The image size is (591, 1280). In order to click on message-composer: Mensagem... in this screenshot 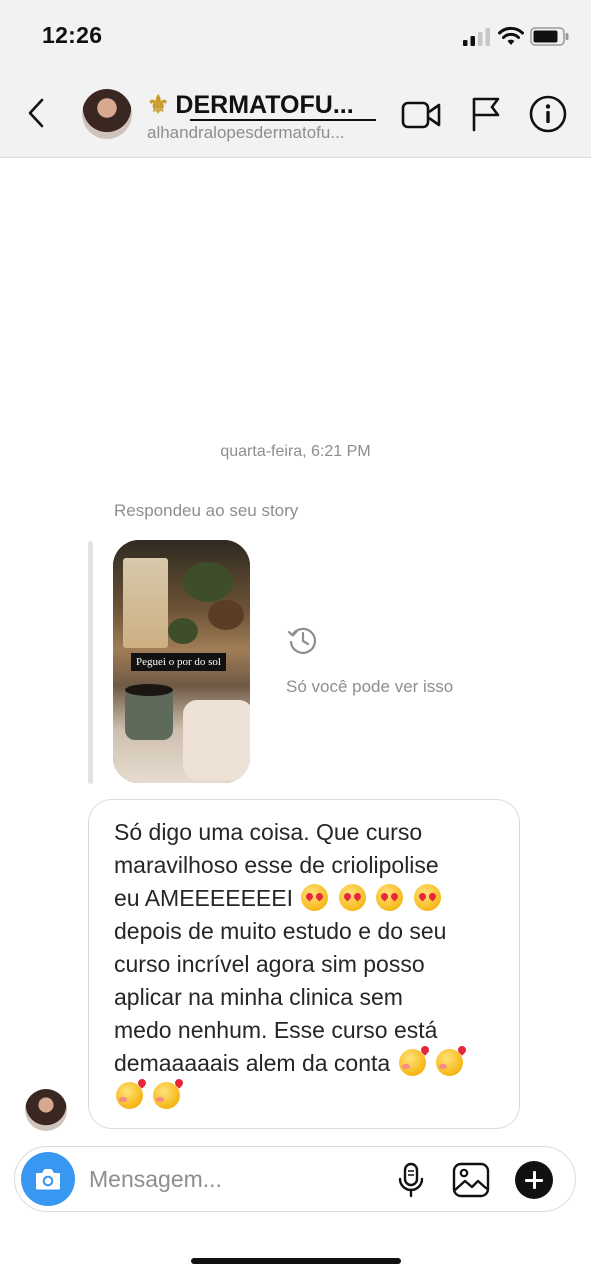, I will do `click(295, 1179)`.